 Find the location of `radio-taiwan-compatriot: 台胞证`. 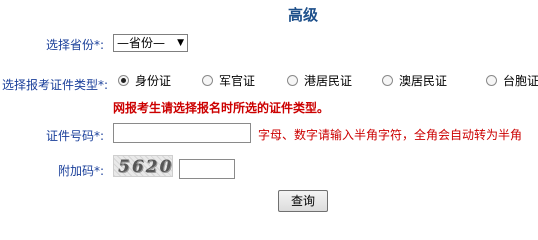

radio-taiwan-compatriot: 台胞证 is located at coordinates (512, 80).